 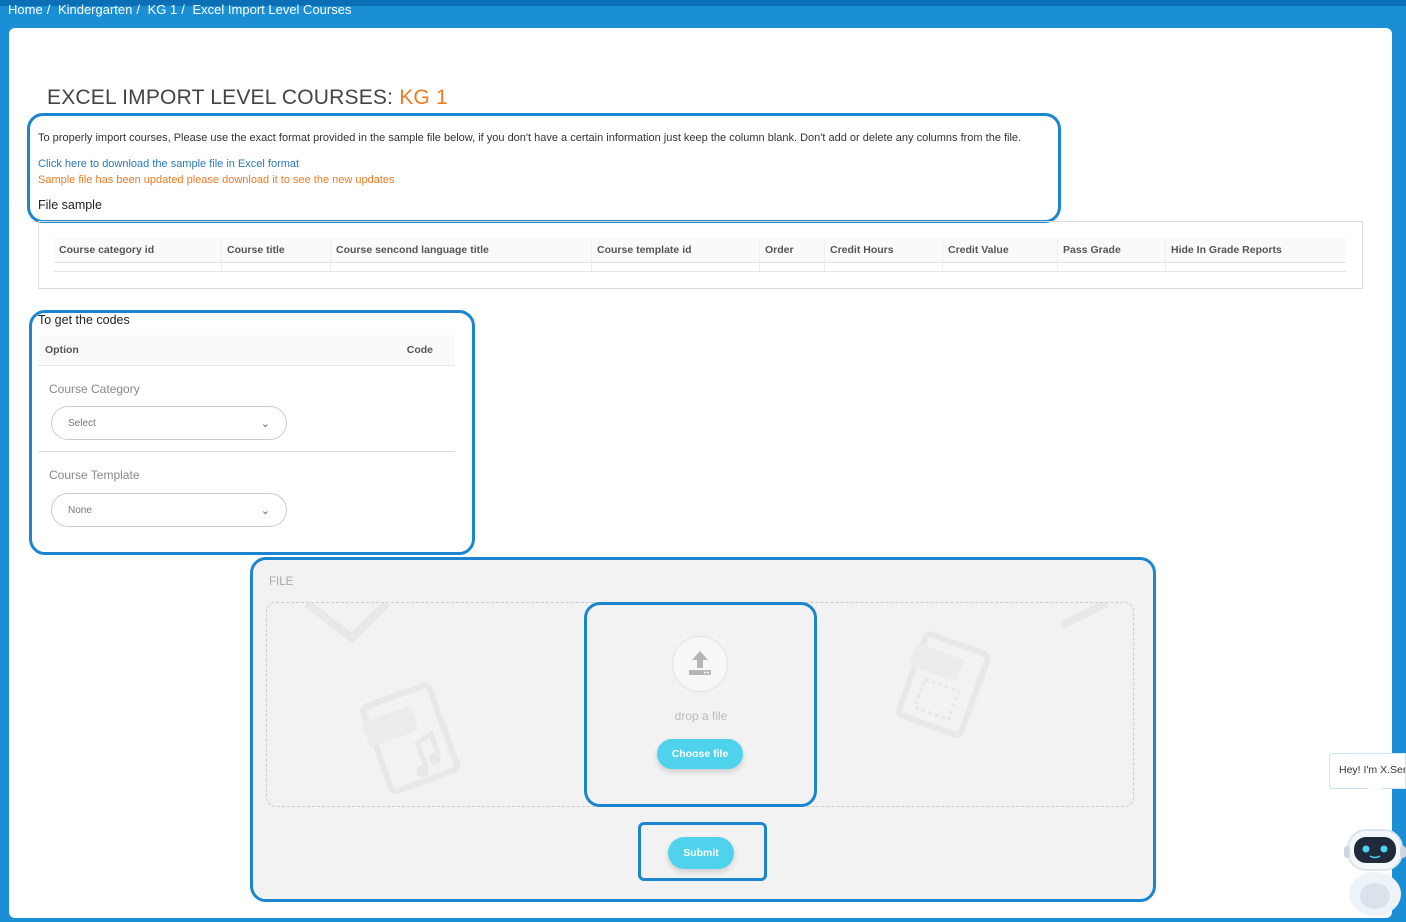 I want to click on column-header: Course title, so click(x=276, y=250).